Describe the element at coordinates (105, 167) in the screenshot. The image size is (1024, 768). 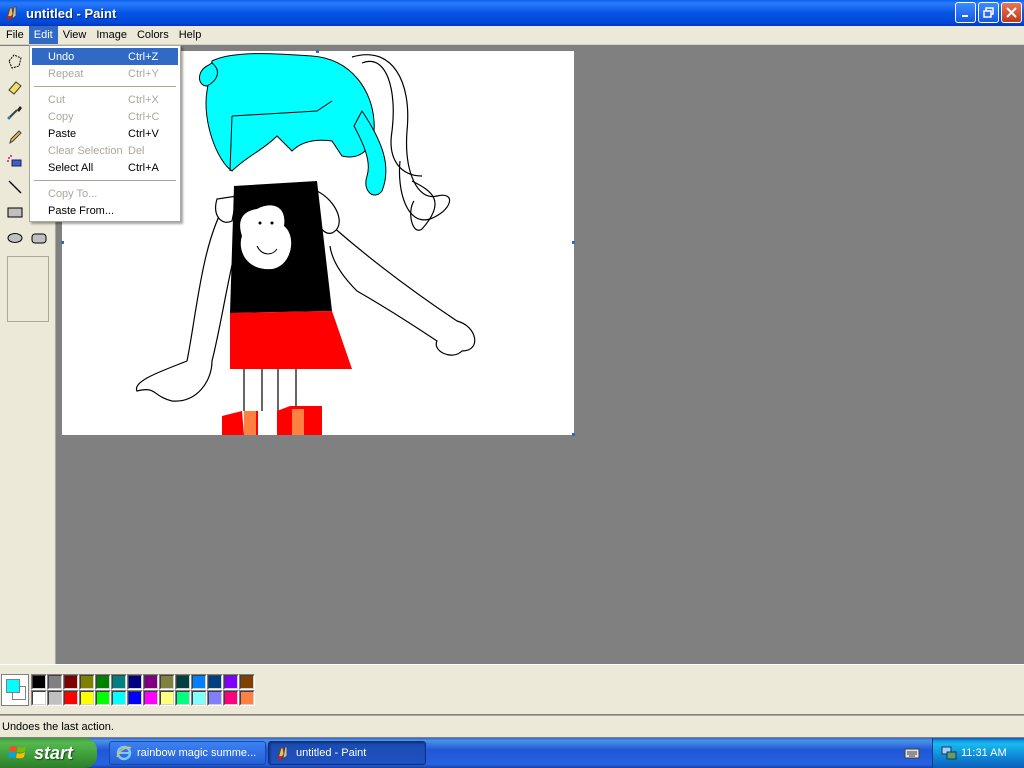
I see `menu-item-select-all: Select All Ctrl+A` at that location.